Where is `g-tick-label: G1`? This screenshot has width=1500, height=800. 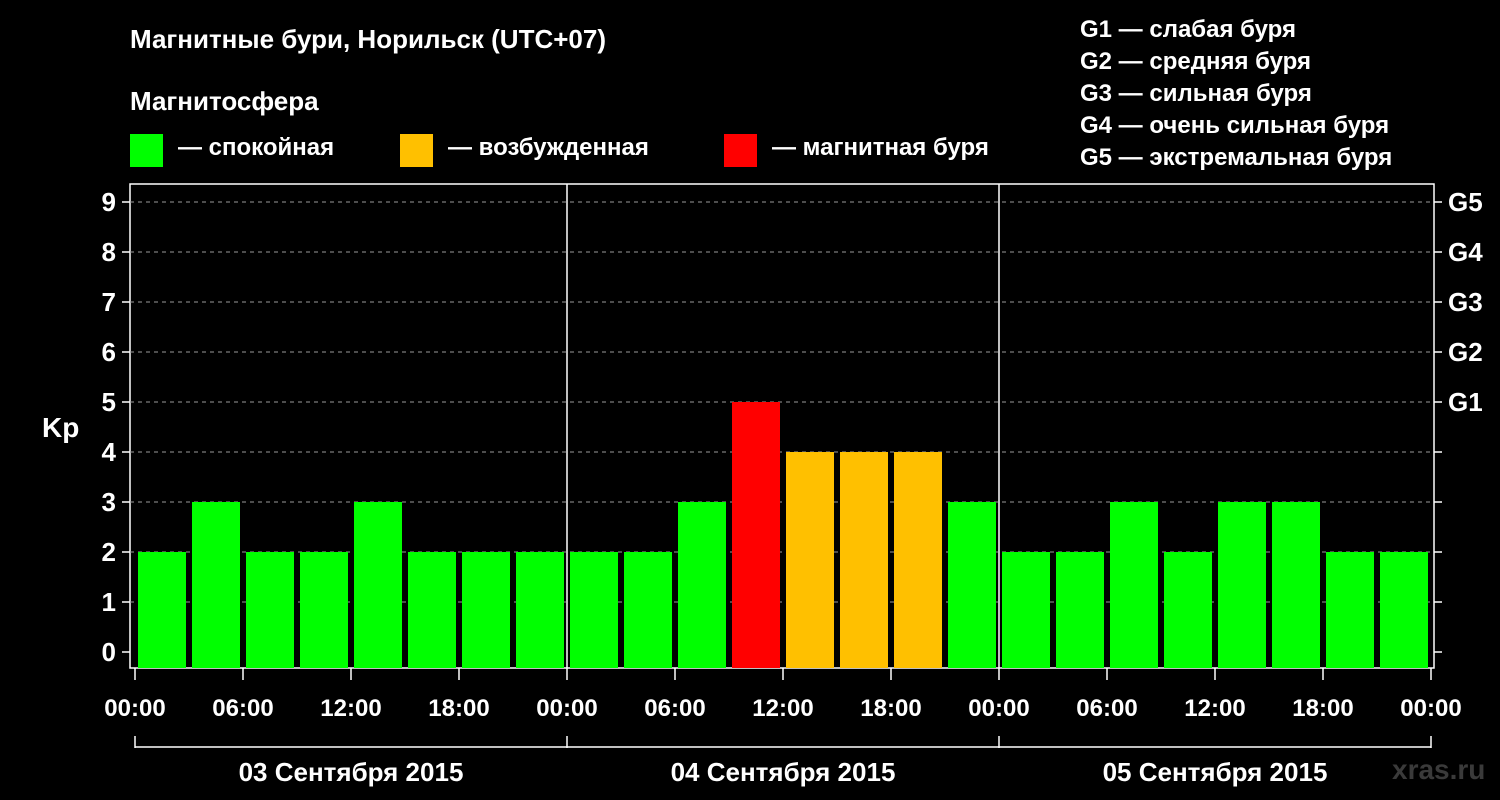 g-tick-label: G1 is located at coordinates (1465, 402).